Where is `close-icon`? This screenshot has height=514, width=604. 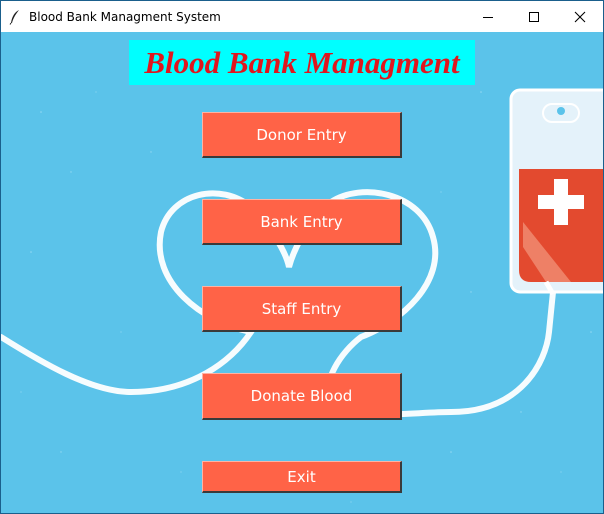
close-icon is located at coordinates (580, 16).